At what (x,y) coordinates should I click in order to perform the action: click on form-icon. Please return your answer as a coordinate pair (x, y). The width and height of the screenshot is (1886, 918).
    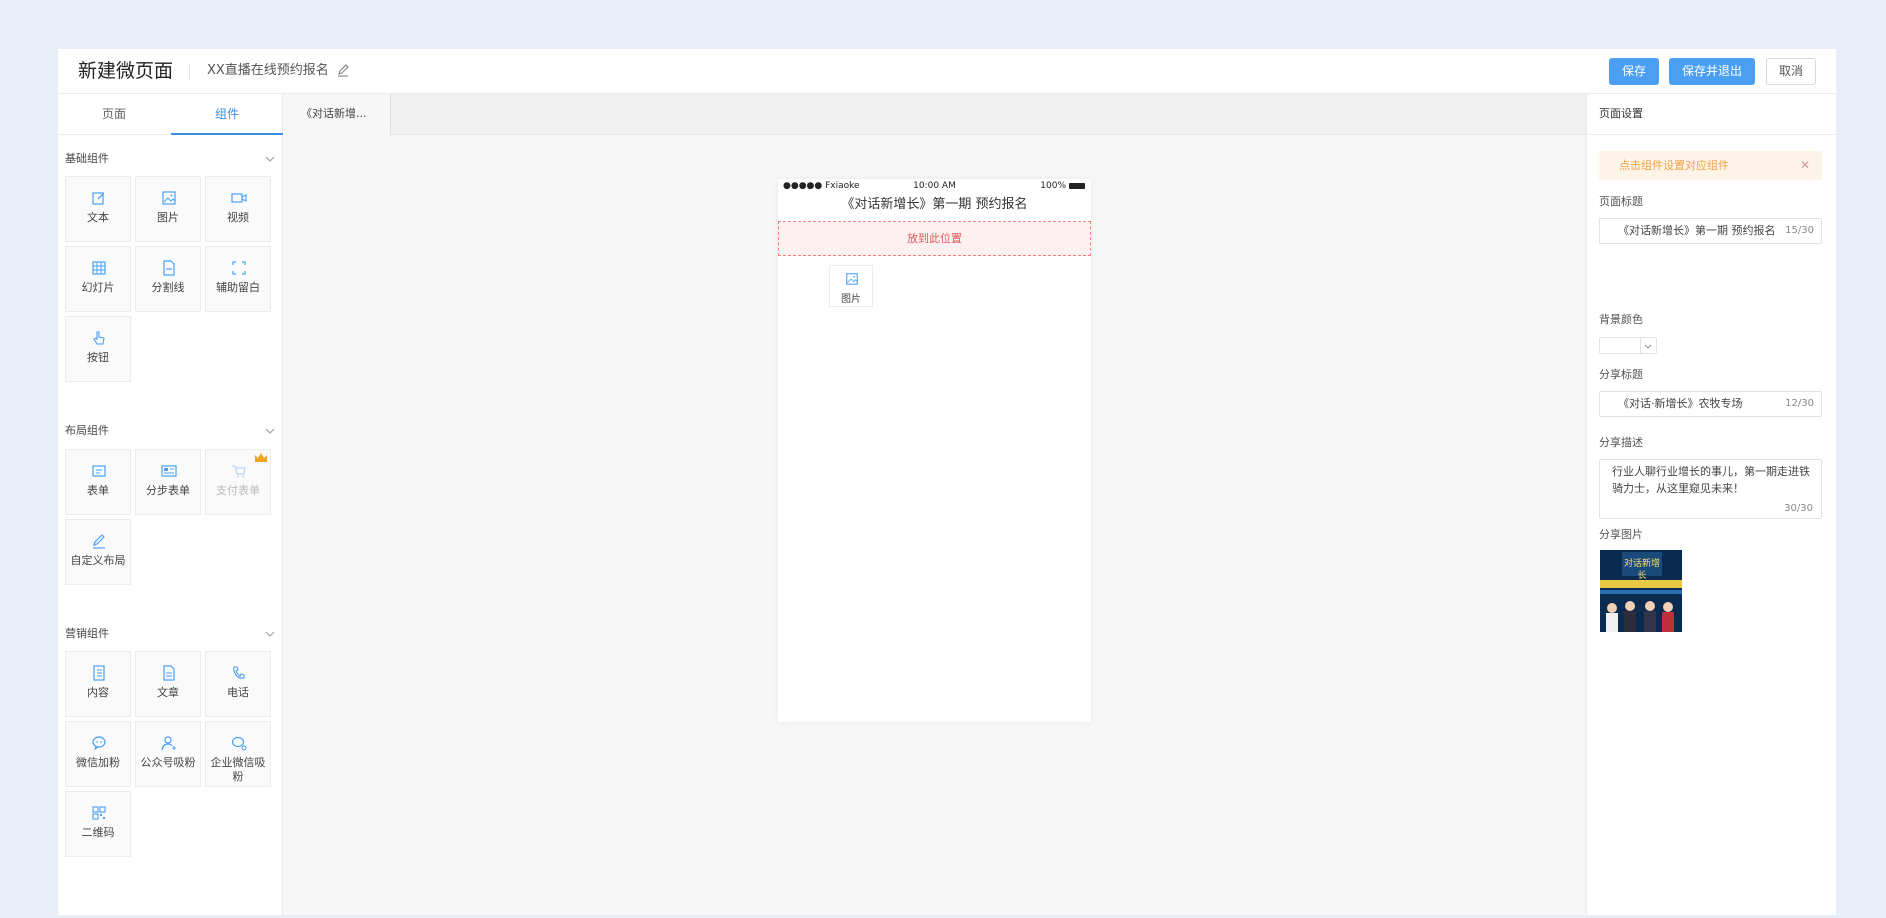
    Looking at the image, I should click on (99, 471).